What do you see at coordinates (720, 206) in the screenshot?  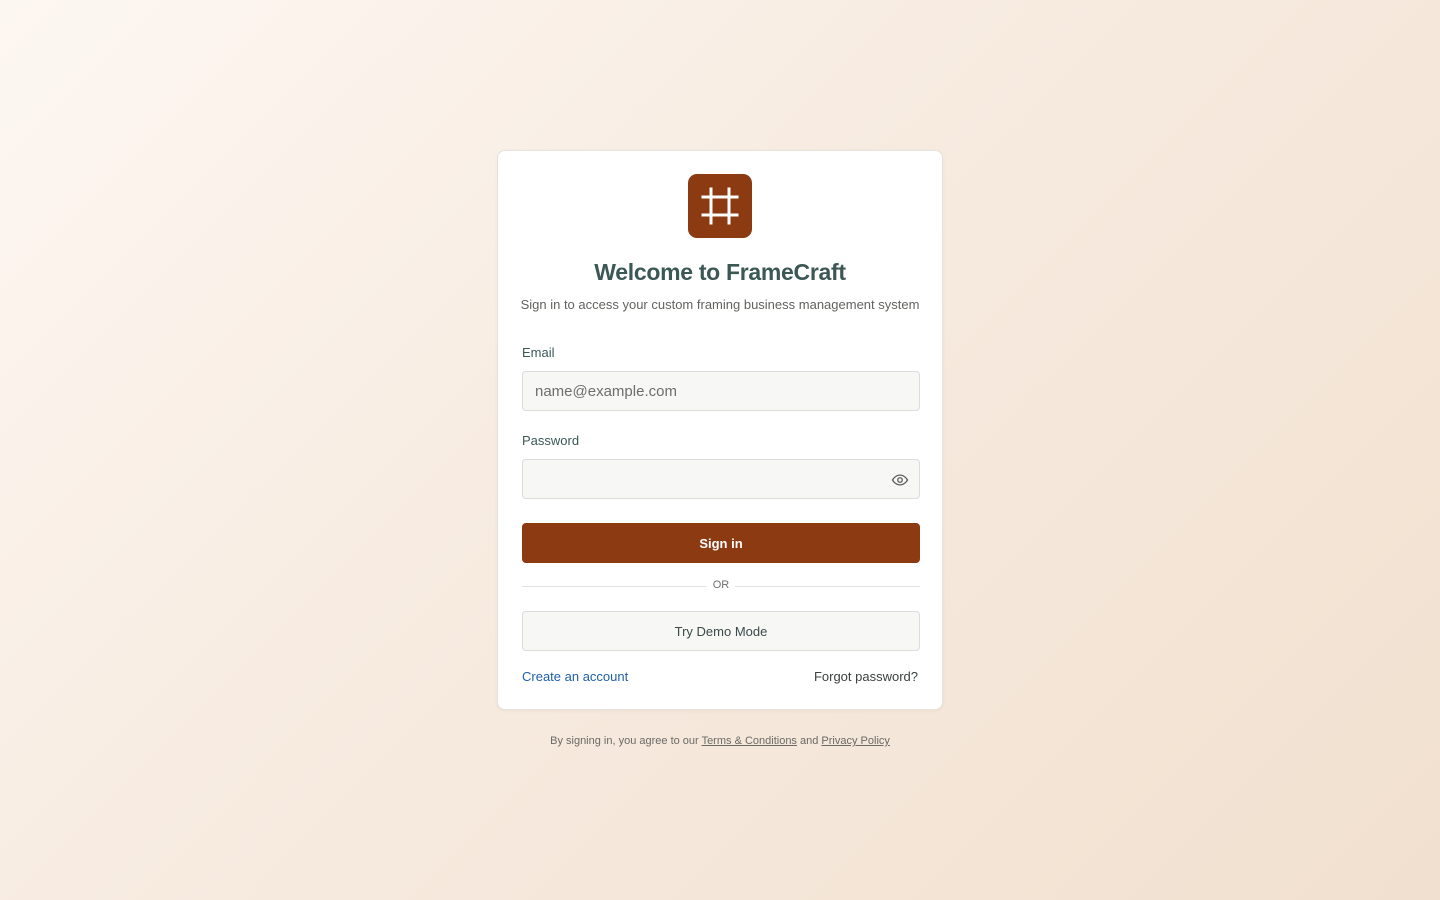 I see `frame-icon` at bounding box center [720, 206].